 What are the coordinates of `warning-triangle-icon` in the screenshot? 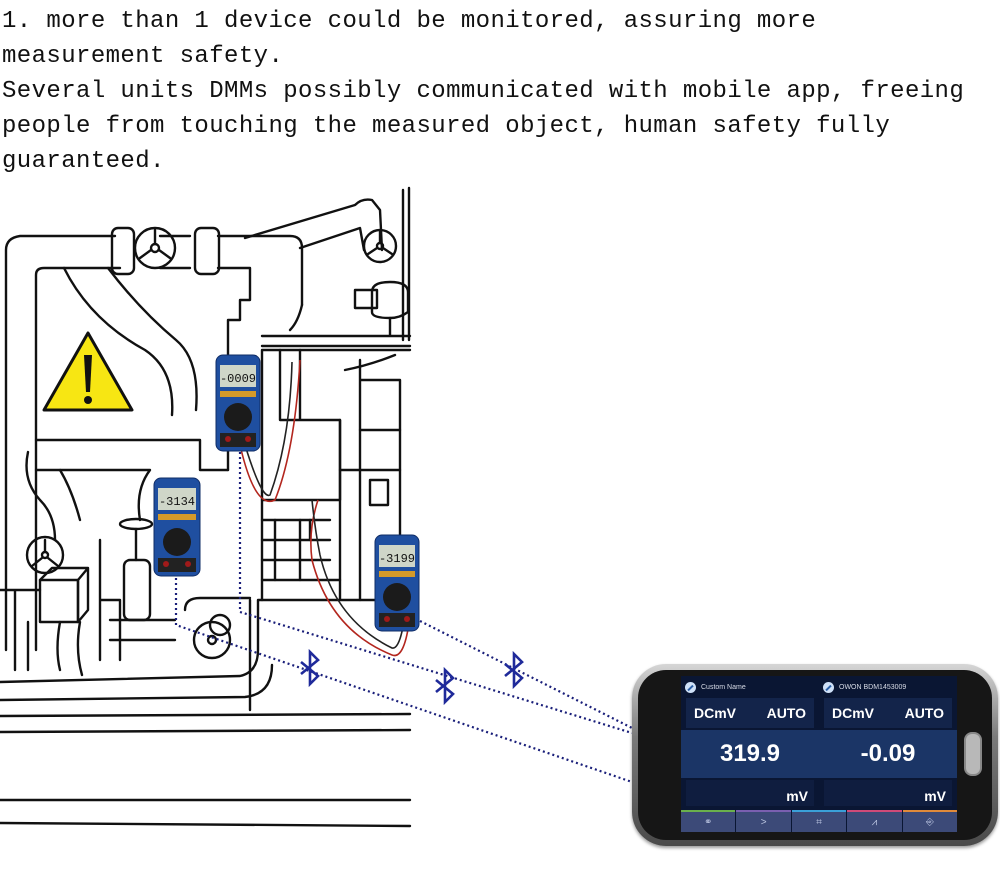 It's located at (88, 371).